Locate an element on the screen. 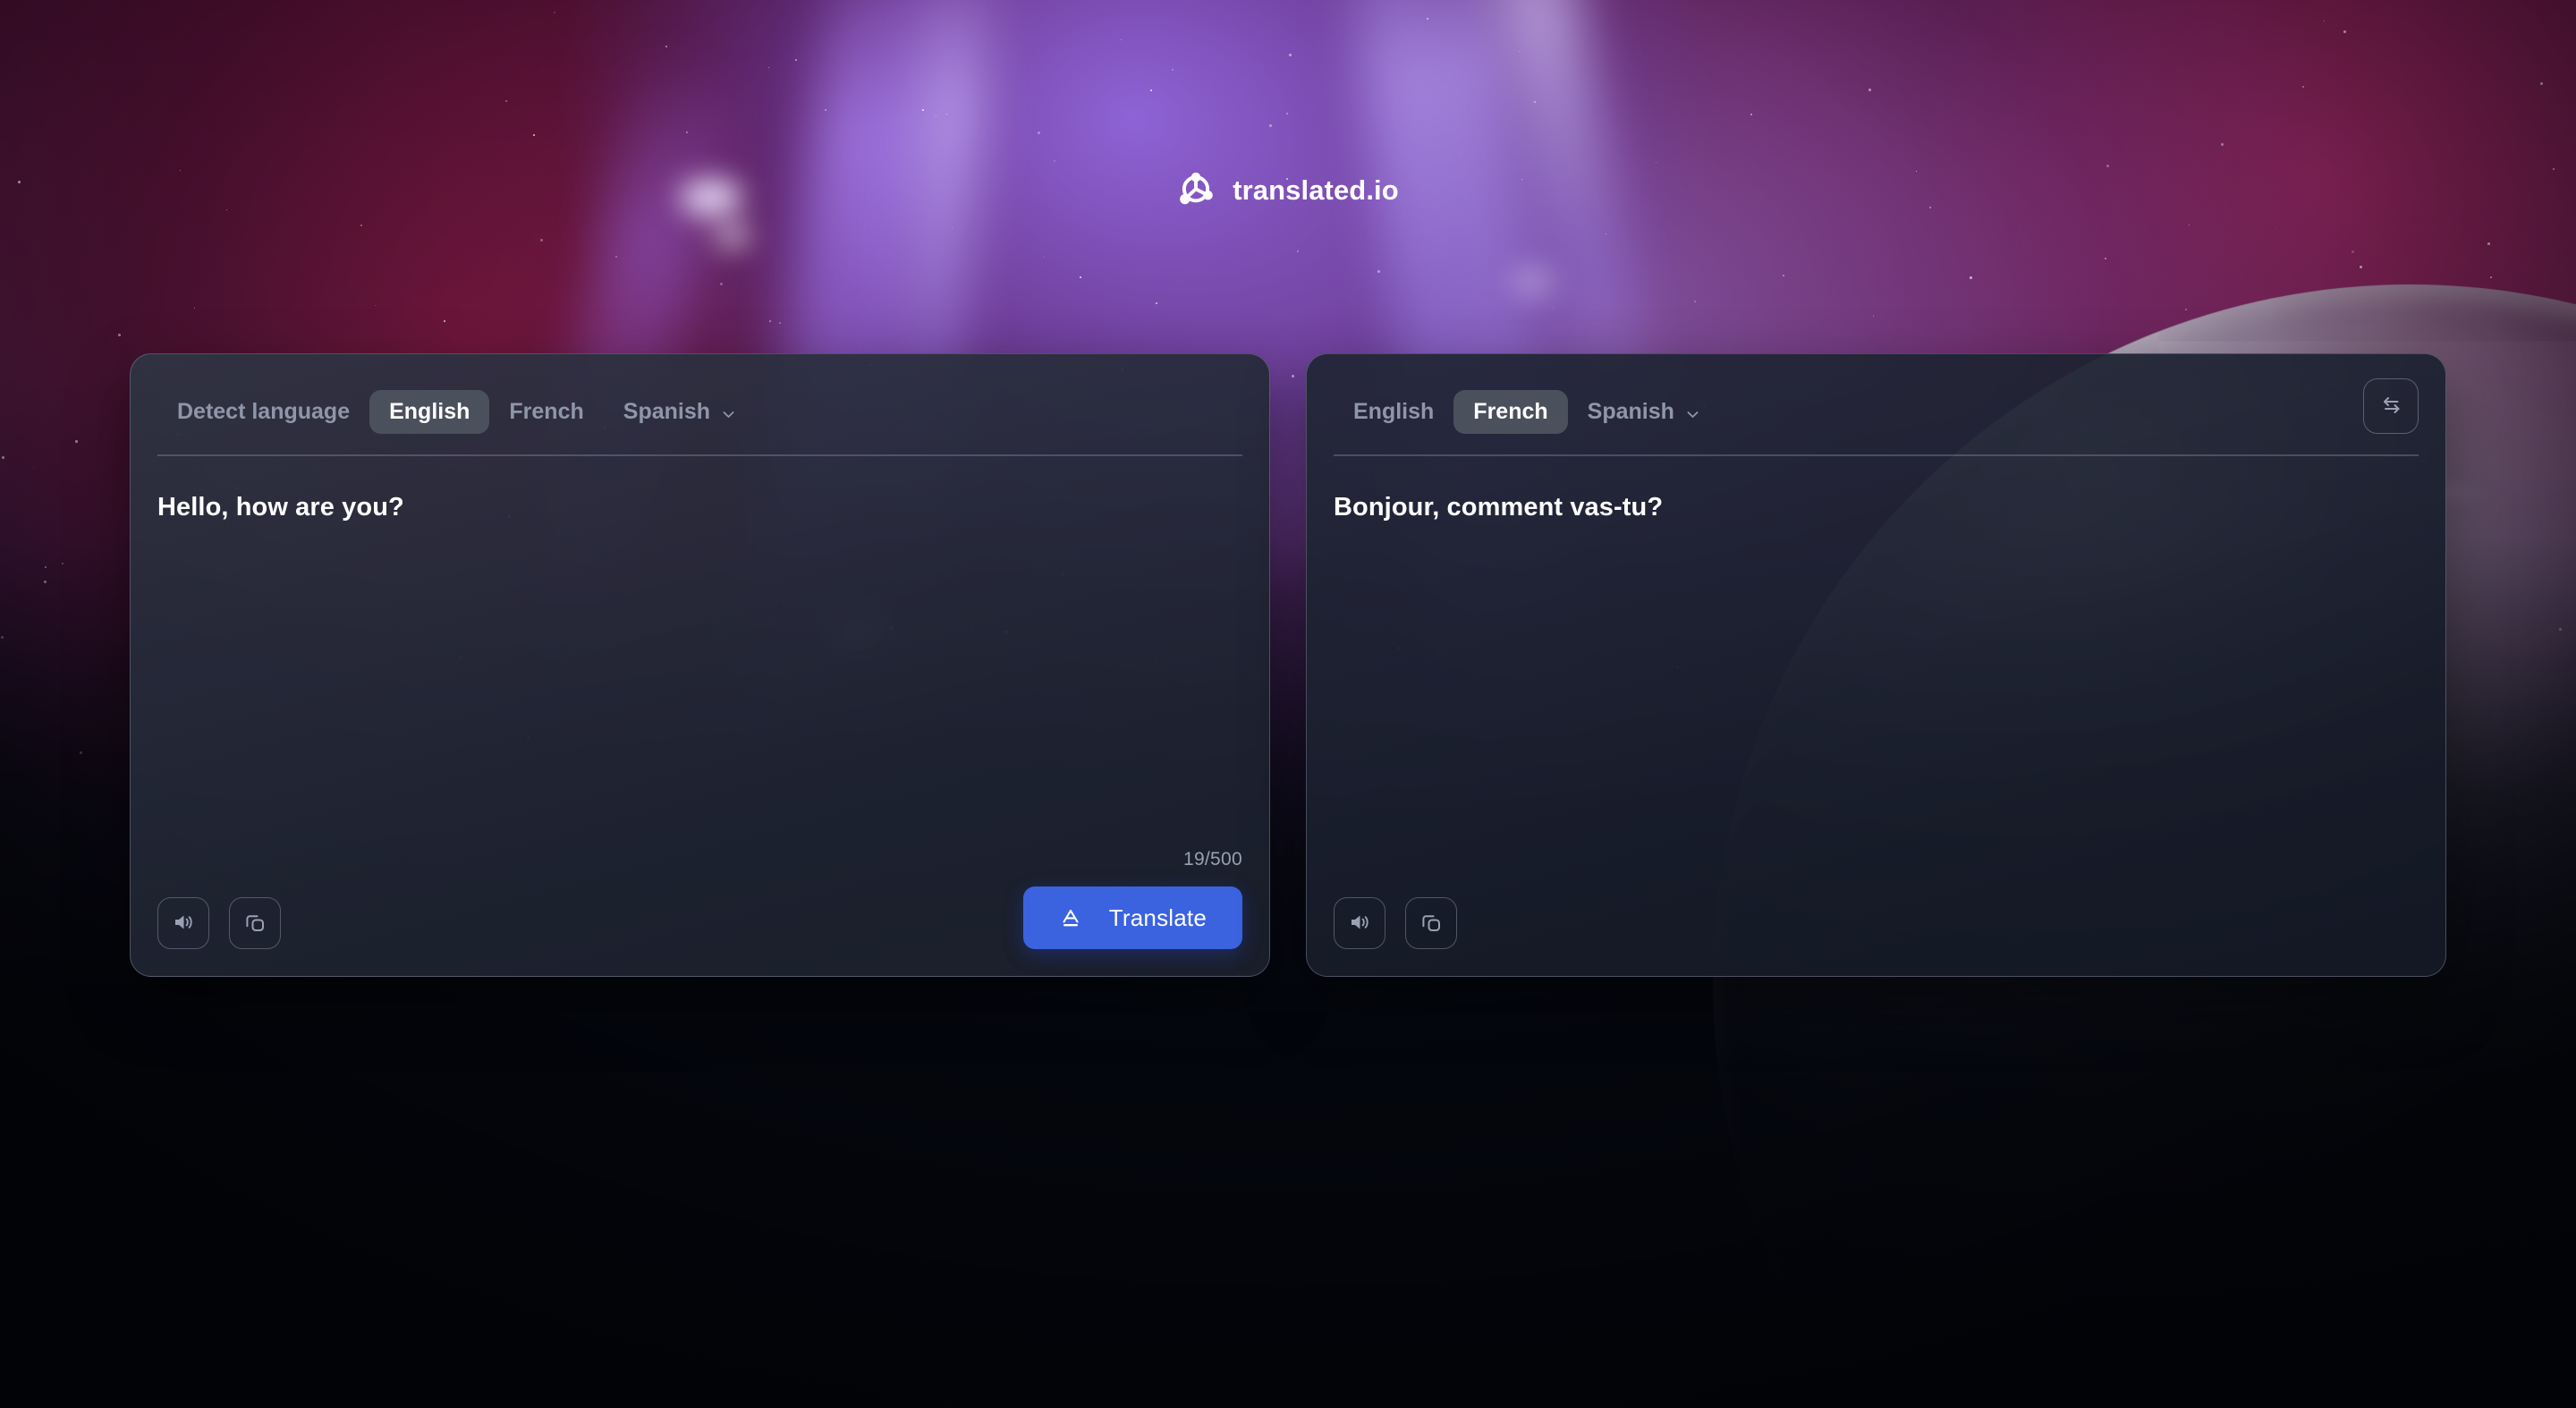 This screenshot has height=1408, width=2576. target-tab-french: French is located at coordinates (1510, 412).